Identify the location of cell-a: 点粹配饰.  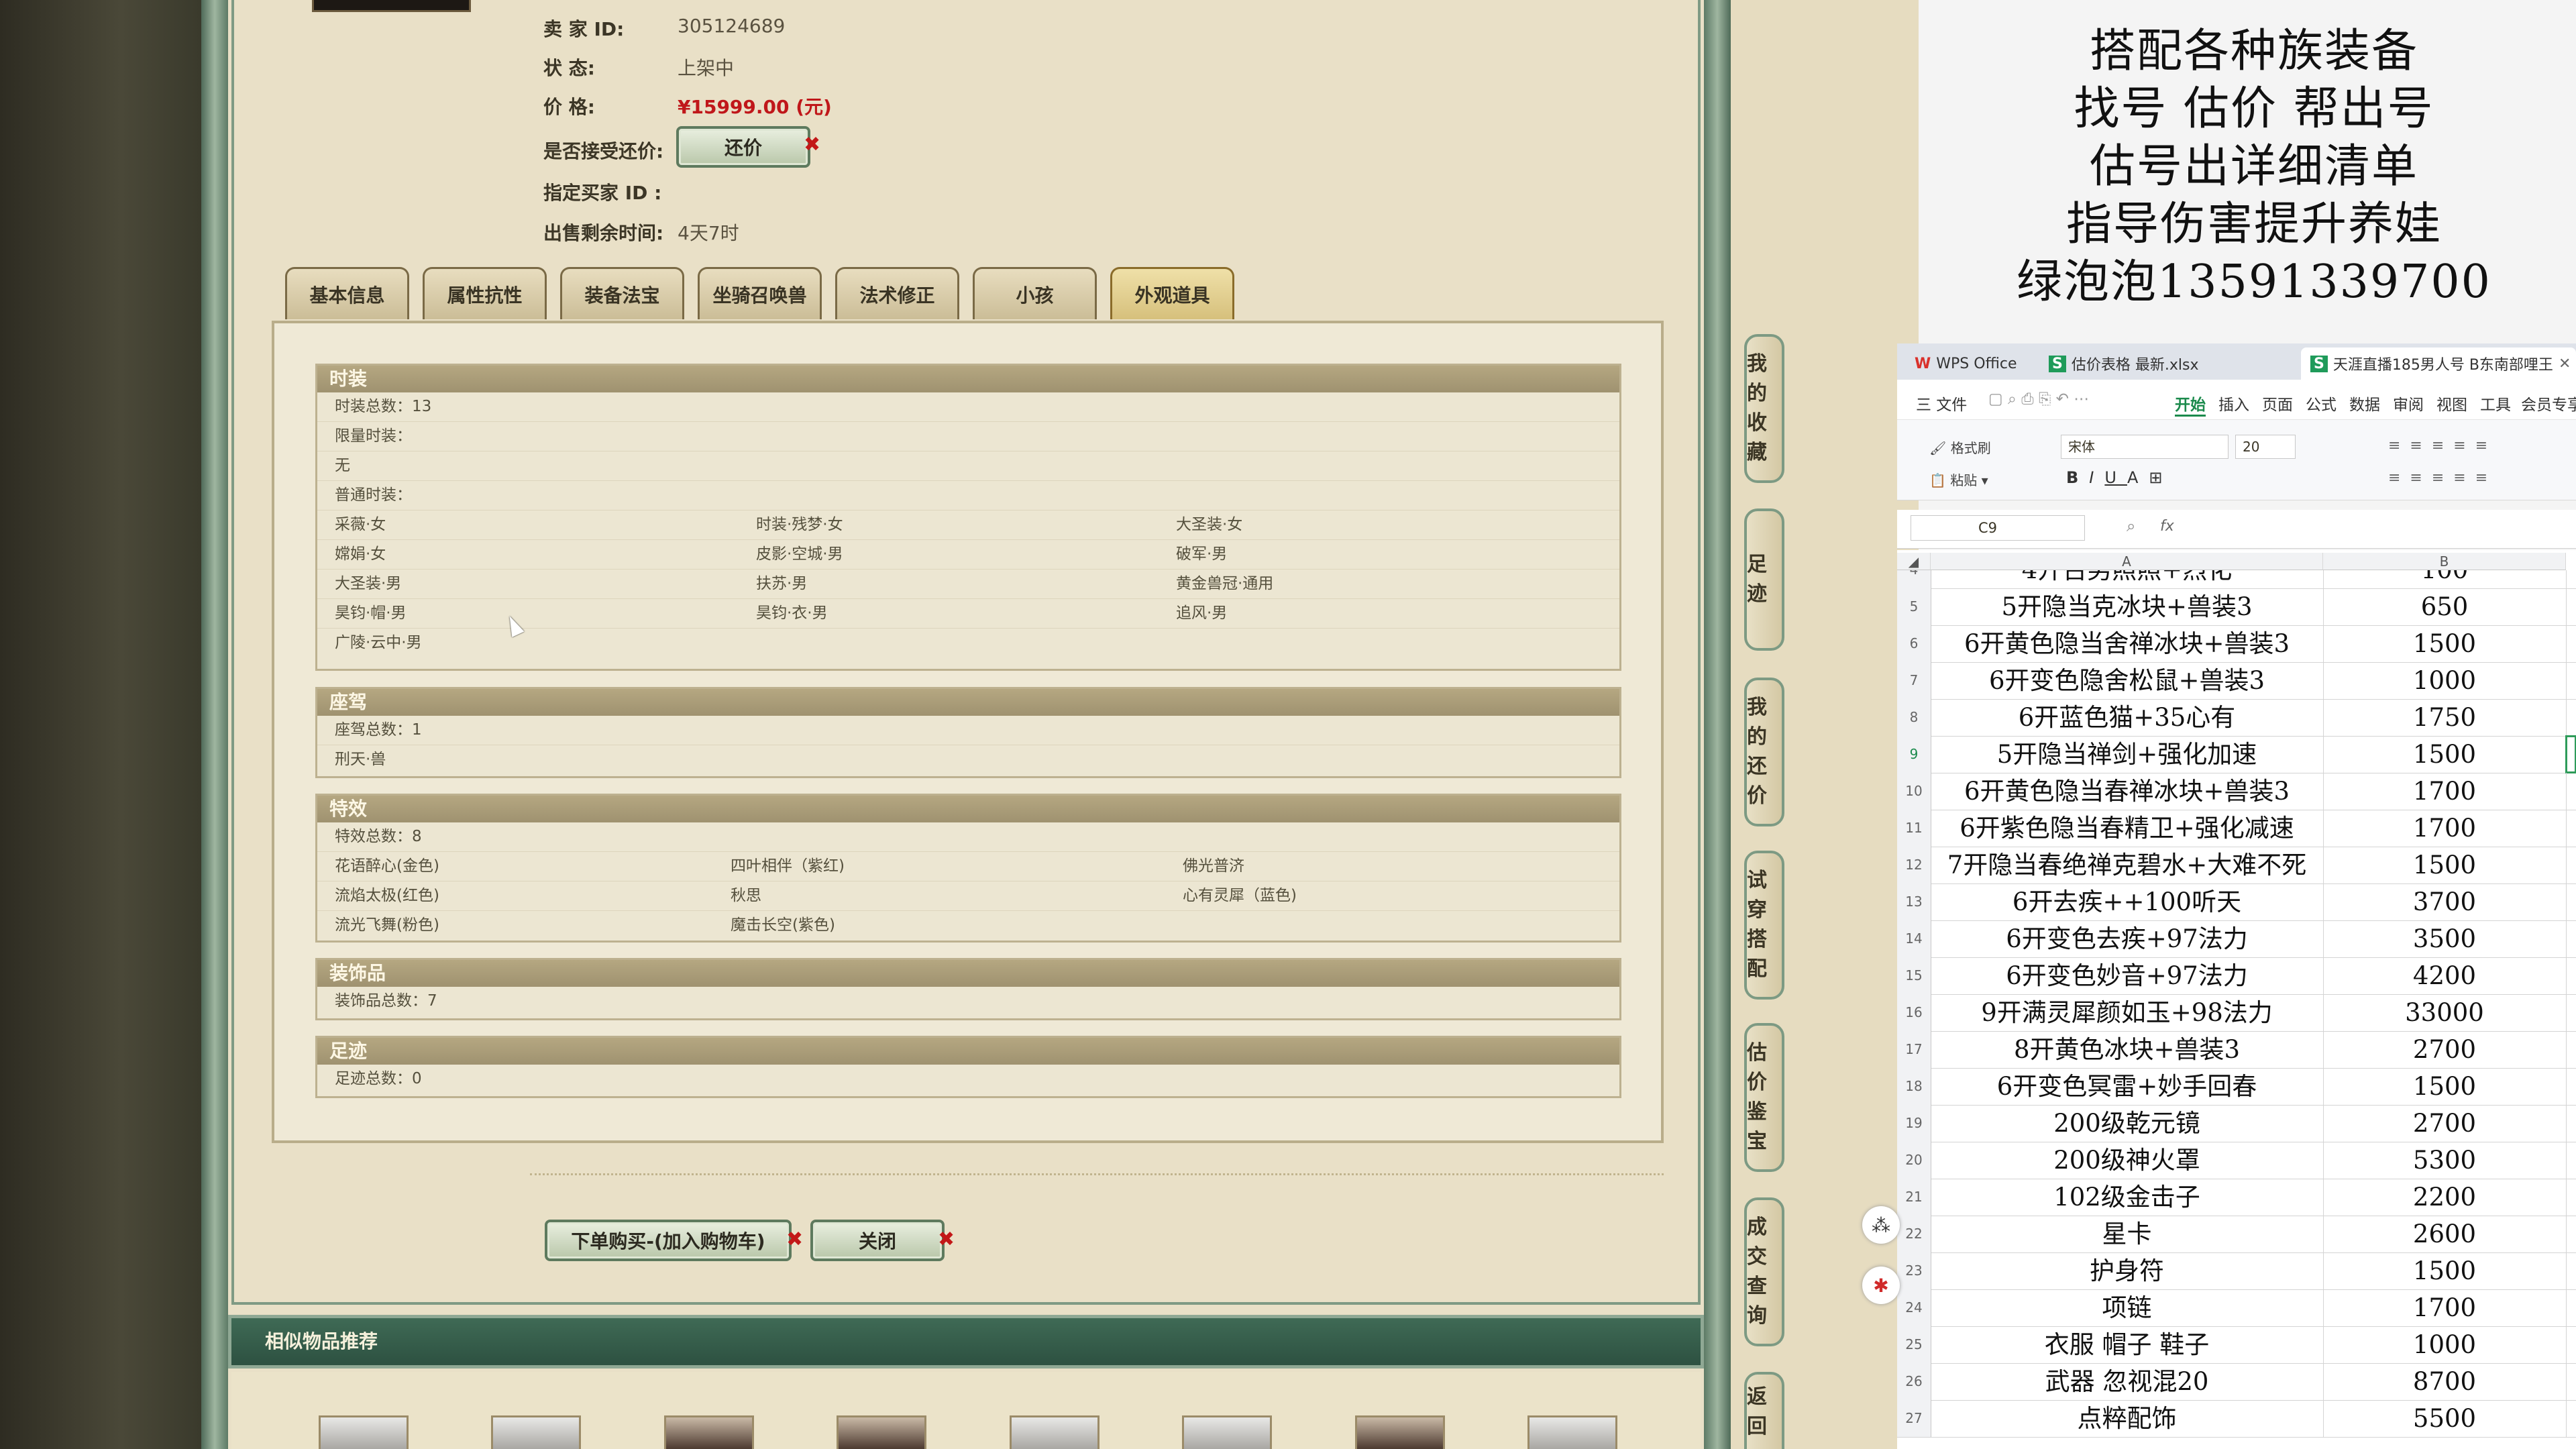
(2127, 1418).